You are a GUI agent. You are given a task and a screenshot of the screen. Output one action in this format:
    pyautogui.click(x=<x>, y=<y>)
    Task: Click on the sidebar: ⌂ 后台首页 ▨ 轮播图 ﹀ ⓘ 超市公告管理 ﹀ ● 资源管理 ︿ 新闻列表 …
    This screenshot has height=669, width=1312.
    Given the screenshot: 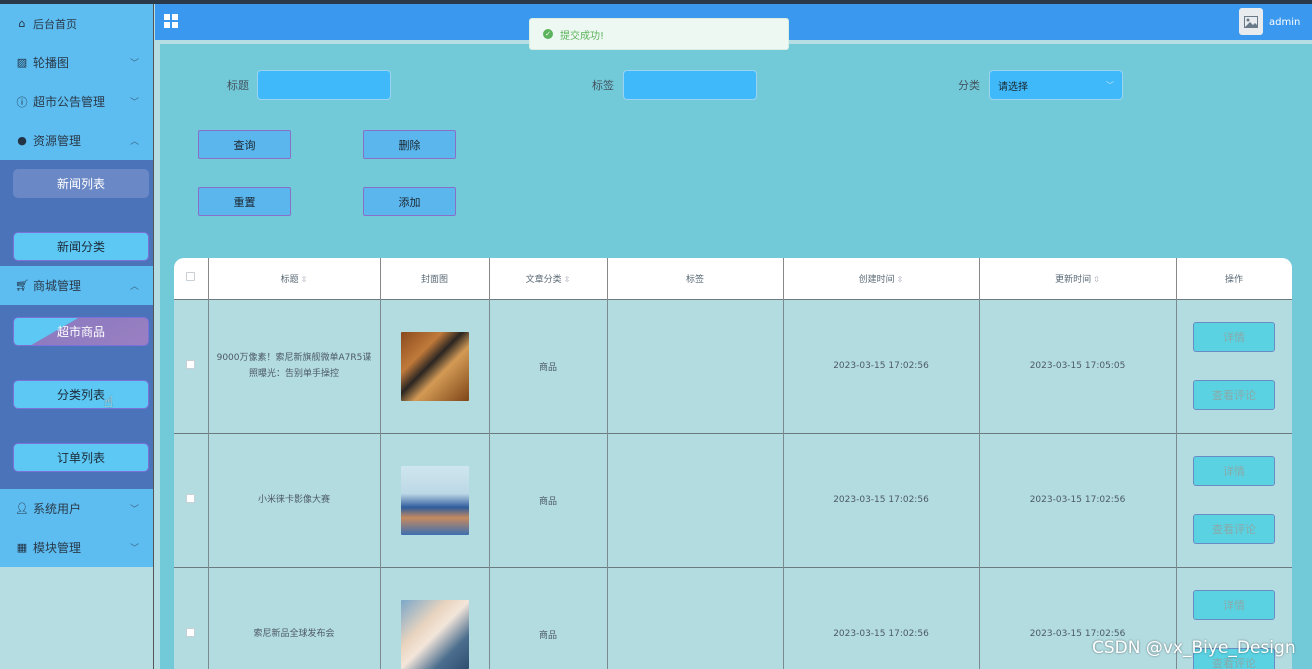 What is the action you would take?
    pyautogui.click(x=77, y=336)
    